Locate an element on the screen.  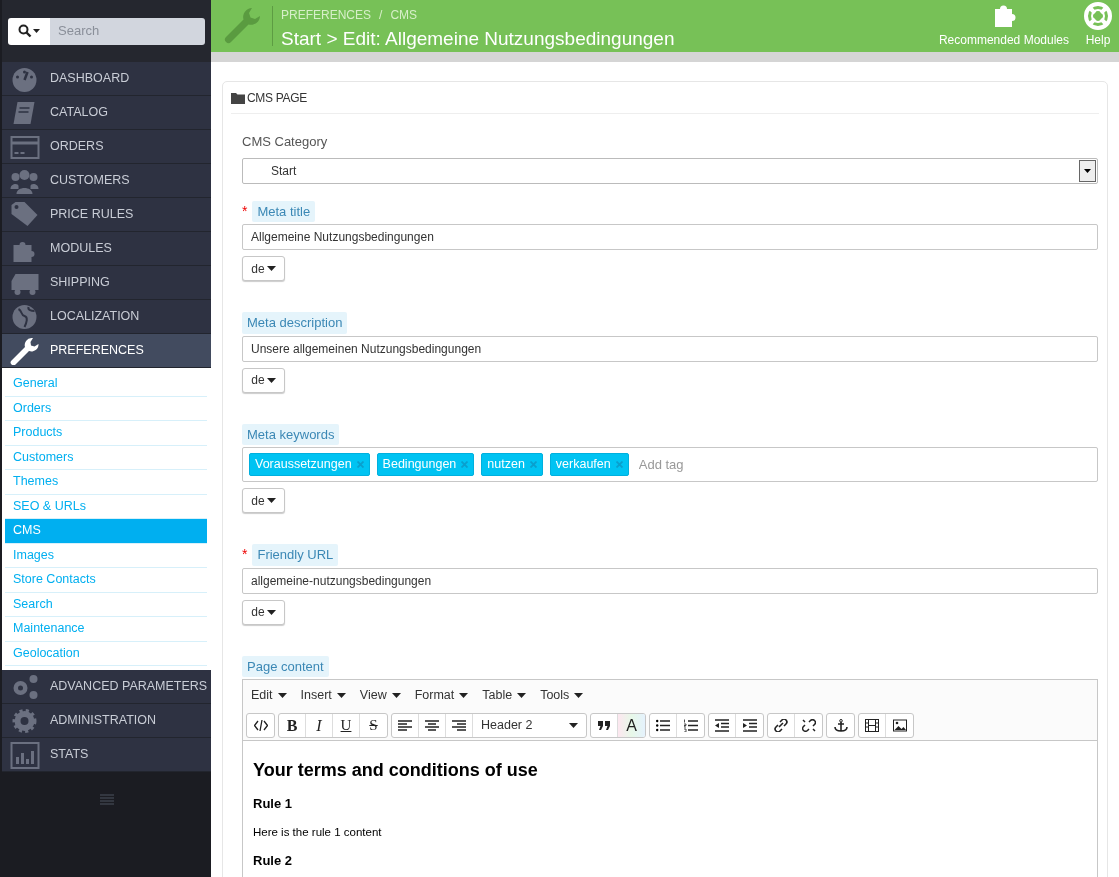
anchor-icon is located at coordinates (840, 725).